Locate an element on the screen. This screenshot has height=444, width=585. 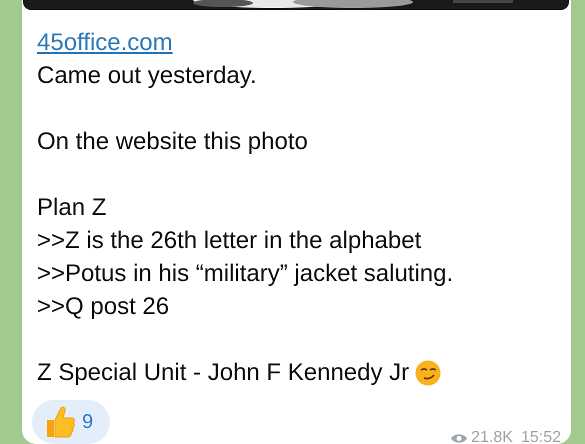
message-text: On the website this photo is located at coordinates (172, 142).